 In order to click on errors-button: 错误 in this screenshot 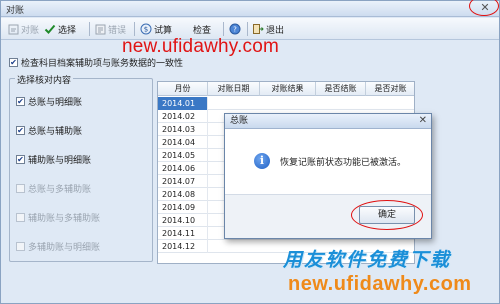, I will do `click(110, 29)`.